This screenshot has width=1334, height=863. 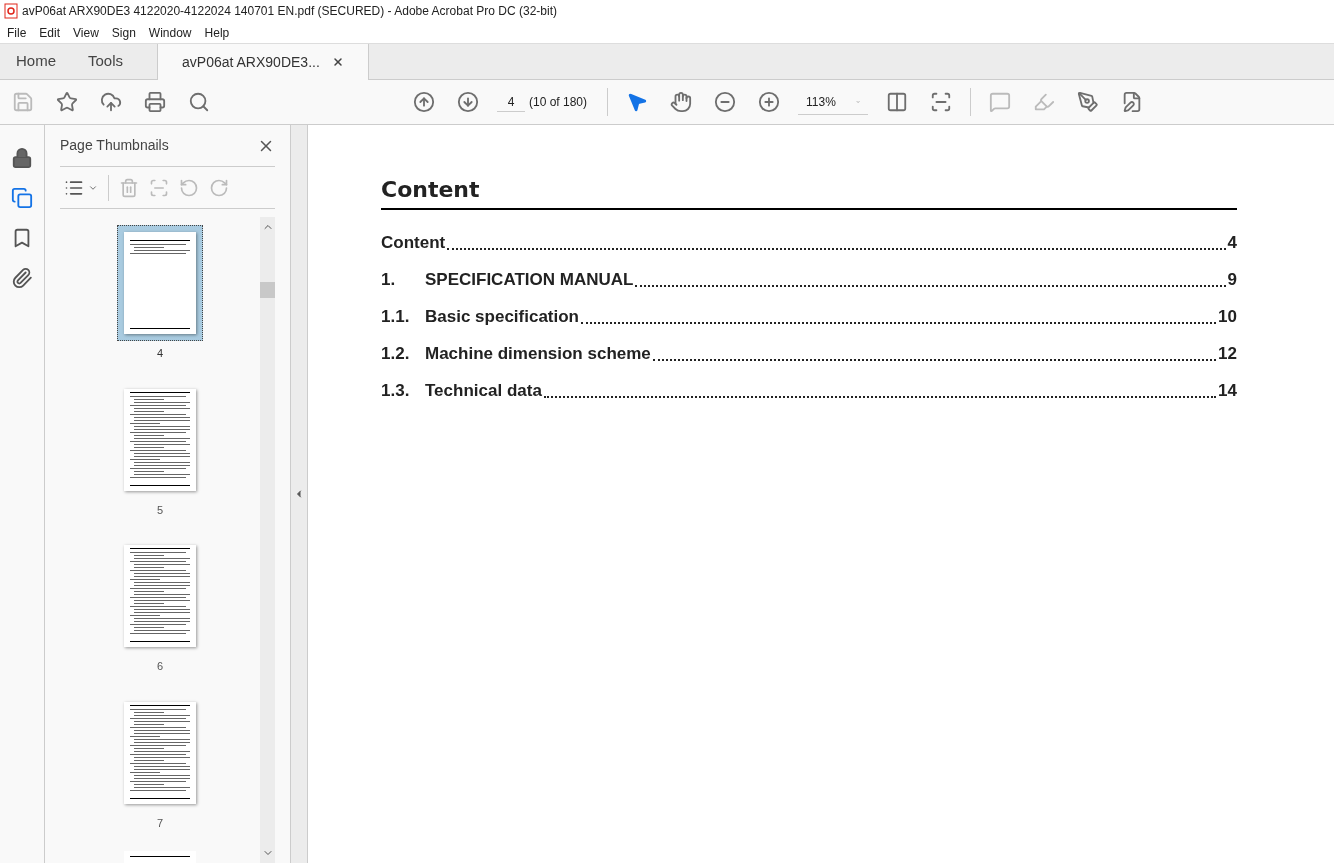 What do you see at coordinates (413, 242) in the screenshot?
I see `toc-link: Content` at bounding box center [413, 242].